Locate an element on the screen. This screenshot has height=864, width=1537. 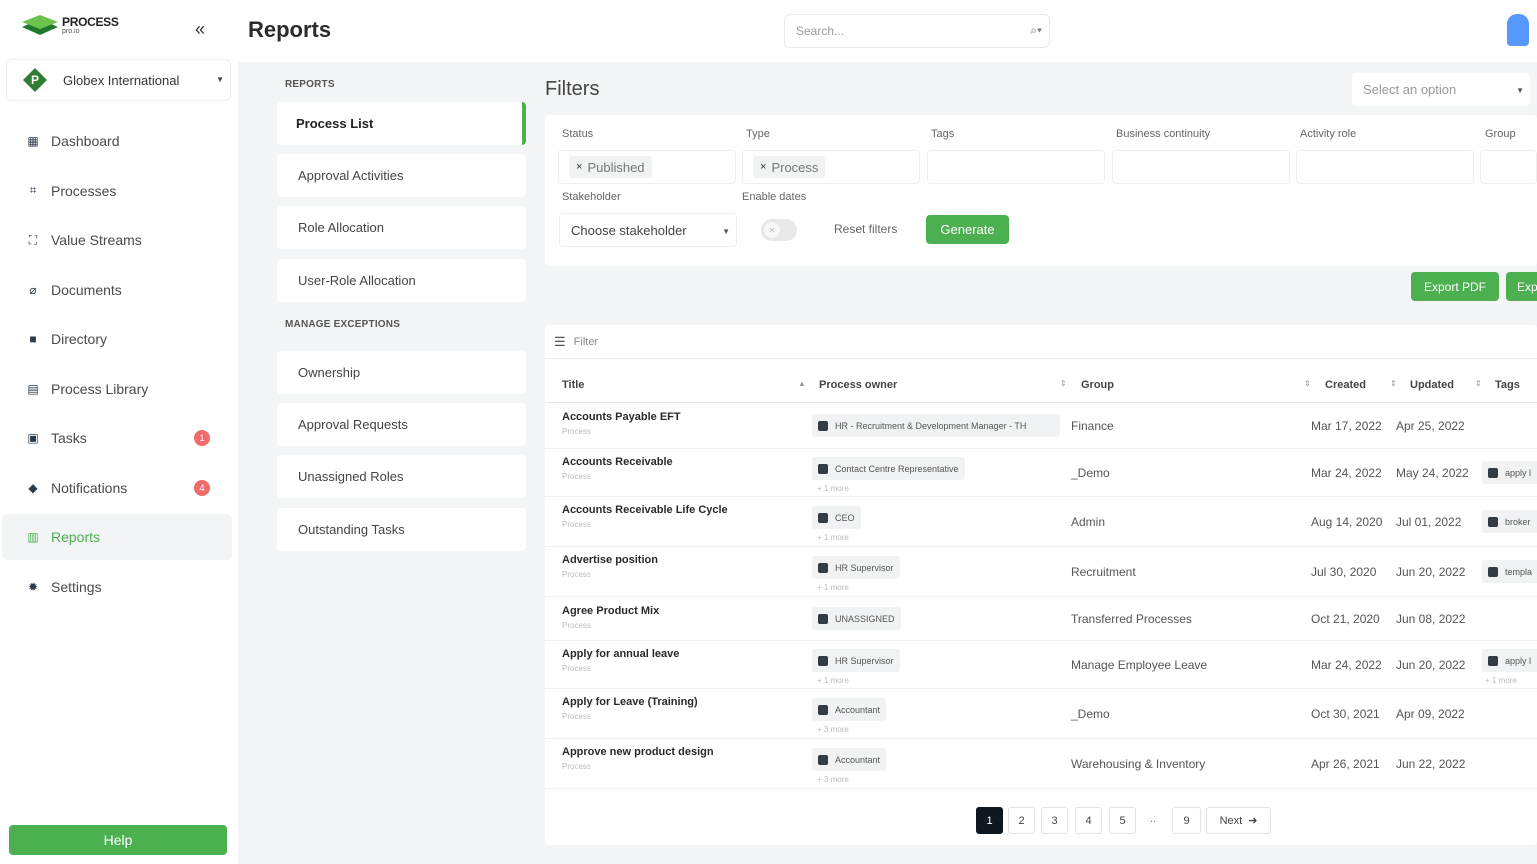
page-5-button: 5 is located at coordinates (1122, 820).